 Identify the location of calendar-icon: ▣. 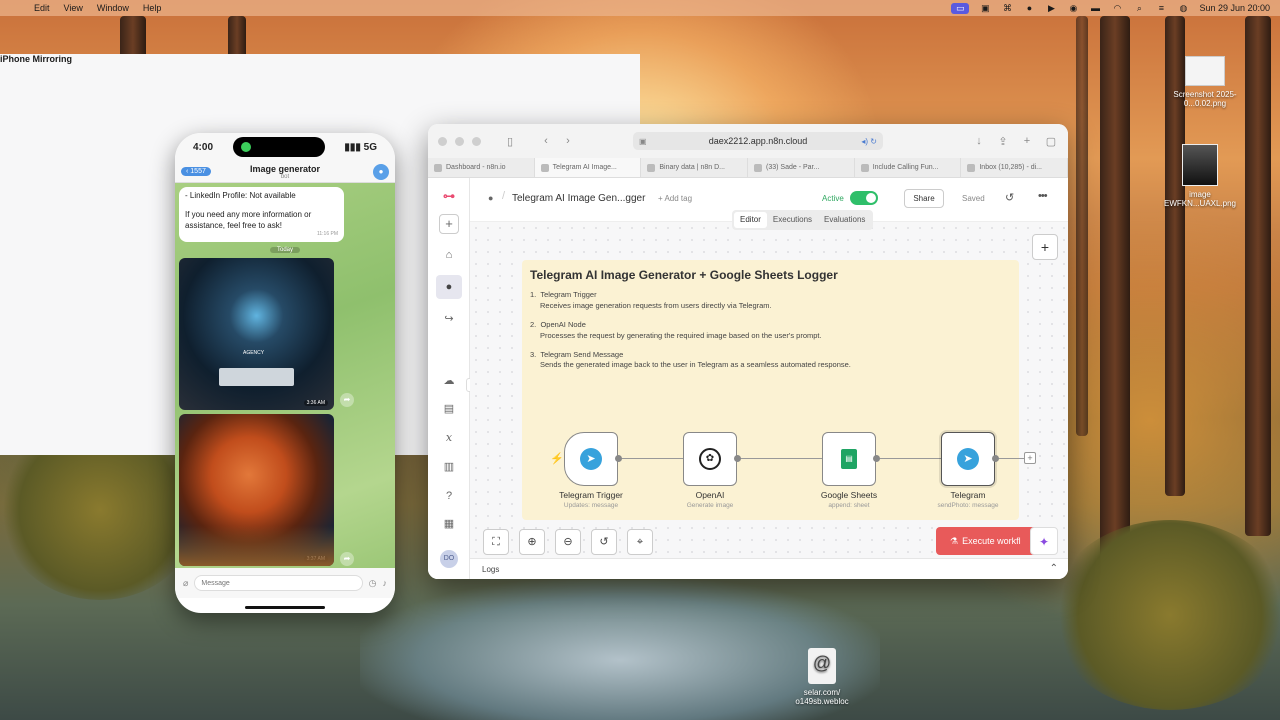
(985, 8).